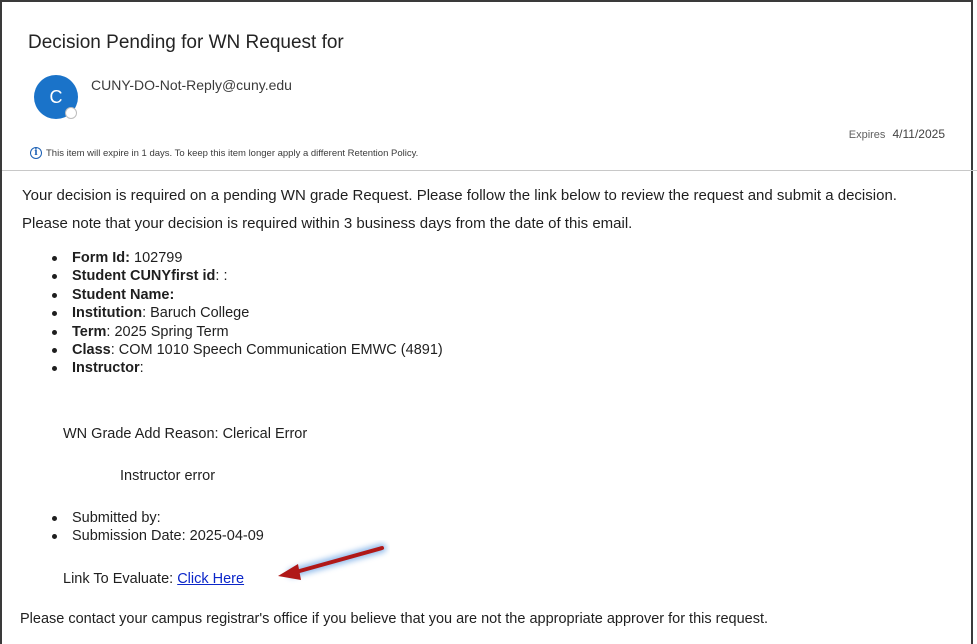  I want to click on expires-label: Expires, so click(867, 135).